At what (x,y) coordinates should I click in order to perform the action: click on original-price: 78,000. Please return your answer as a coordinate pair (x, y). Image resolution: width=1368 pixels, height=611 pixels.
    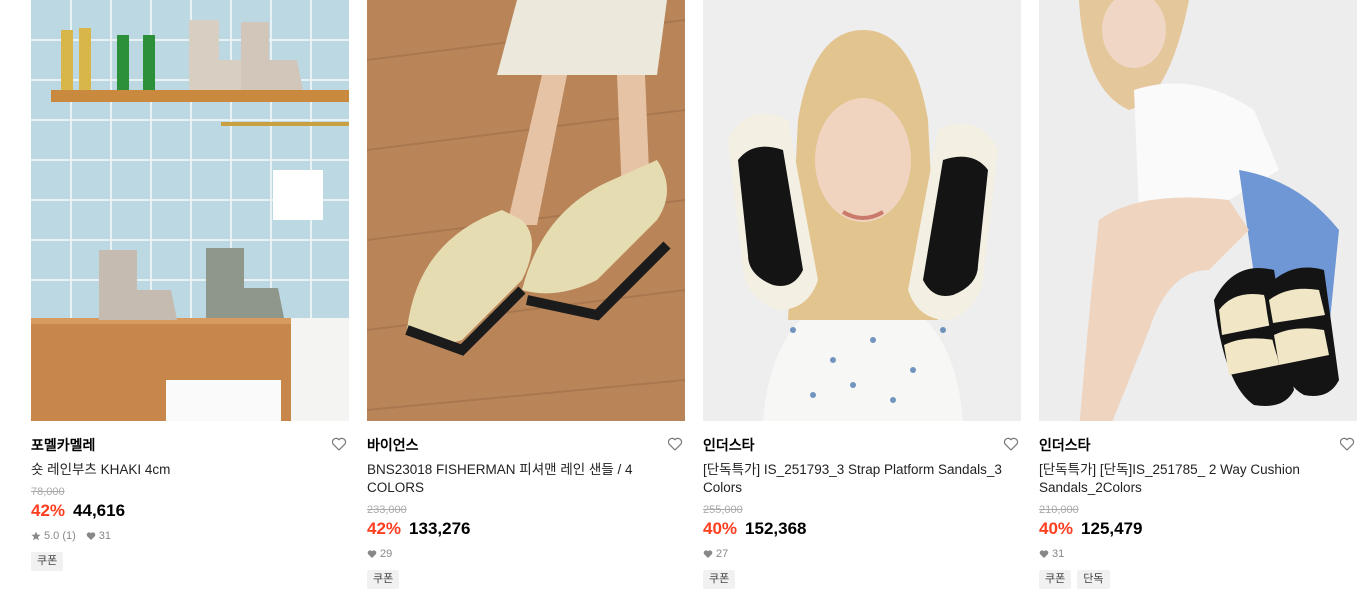
    Looking at the image, I should click on (48, 492).